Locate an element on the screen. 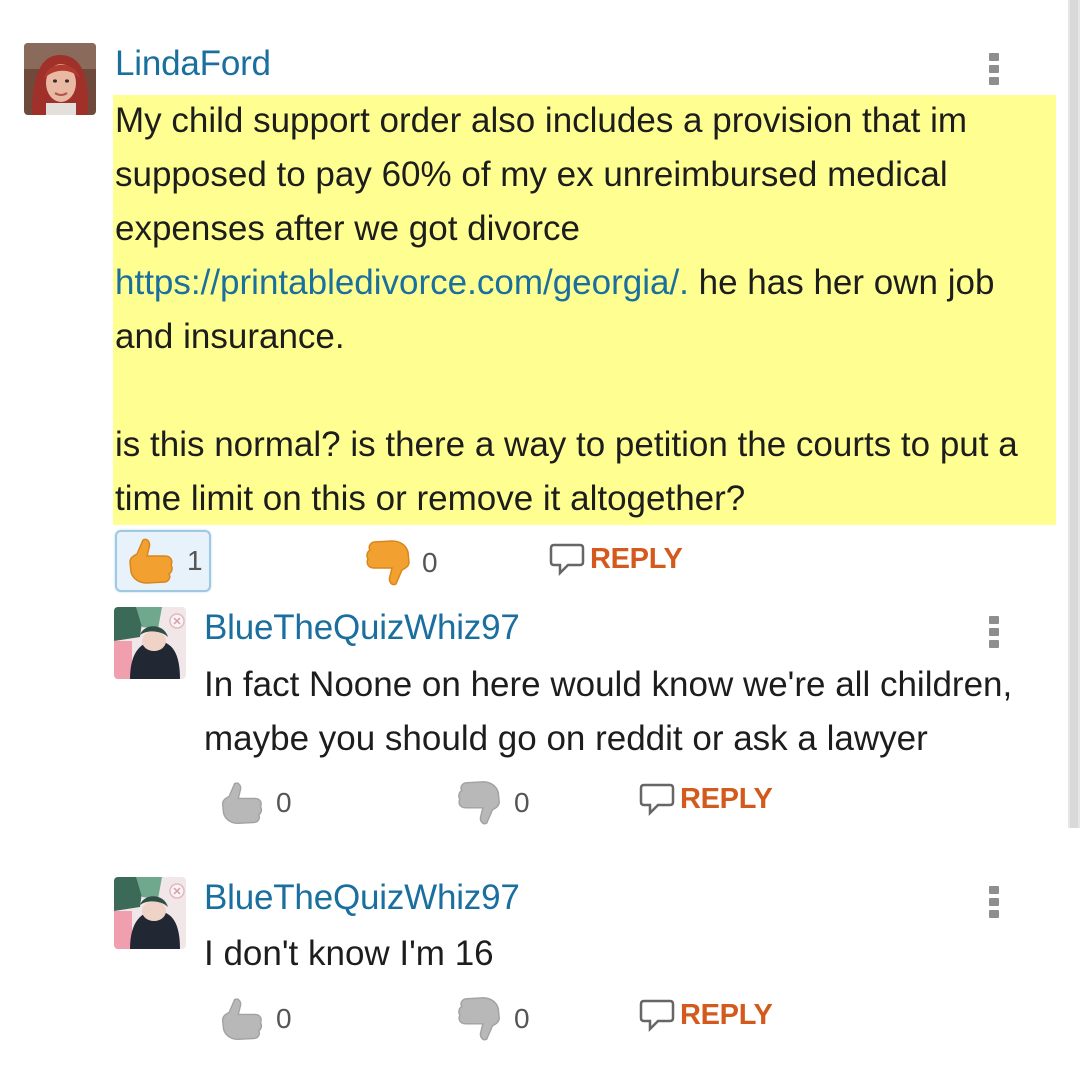 This screenshot has height=1079, width=1080. comment-line: I don't know I'm 16 is located at coordinates (349, 953).